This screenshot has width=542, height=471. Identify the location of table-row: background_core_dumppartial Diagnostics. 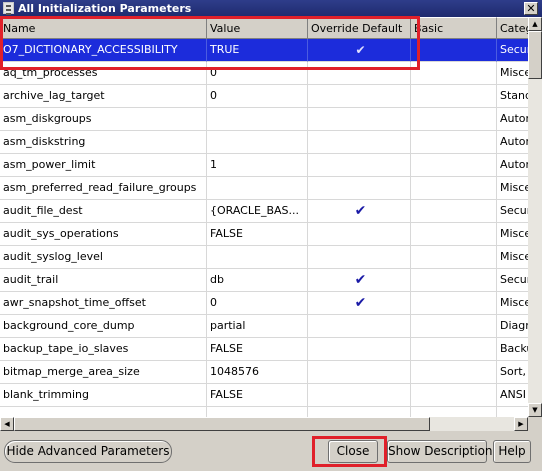
(264, 326).